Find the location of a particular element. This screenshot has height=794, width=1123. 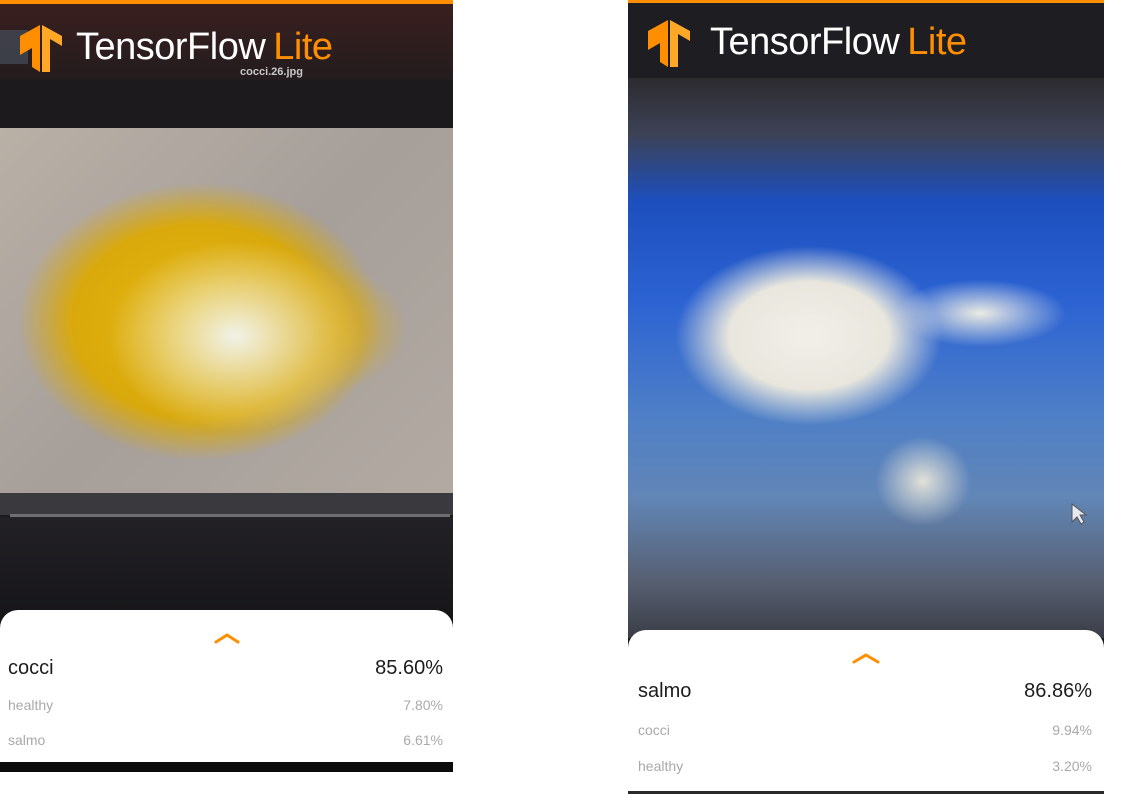

app-toolbar: TensorFlow Lite is located at coordinates (866, 39).